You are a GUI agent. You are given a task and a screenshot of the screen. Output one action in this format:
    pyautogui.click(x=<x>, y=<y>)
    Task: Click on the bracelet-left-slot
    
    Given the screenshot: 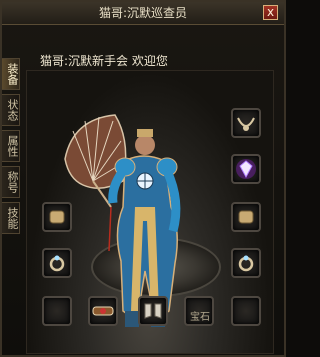 What is the action you would take?
    pyautogui.click(x=57, y=217)
    